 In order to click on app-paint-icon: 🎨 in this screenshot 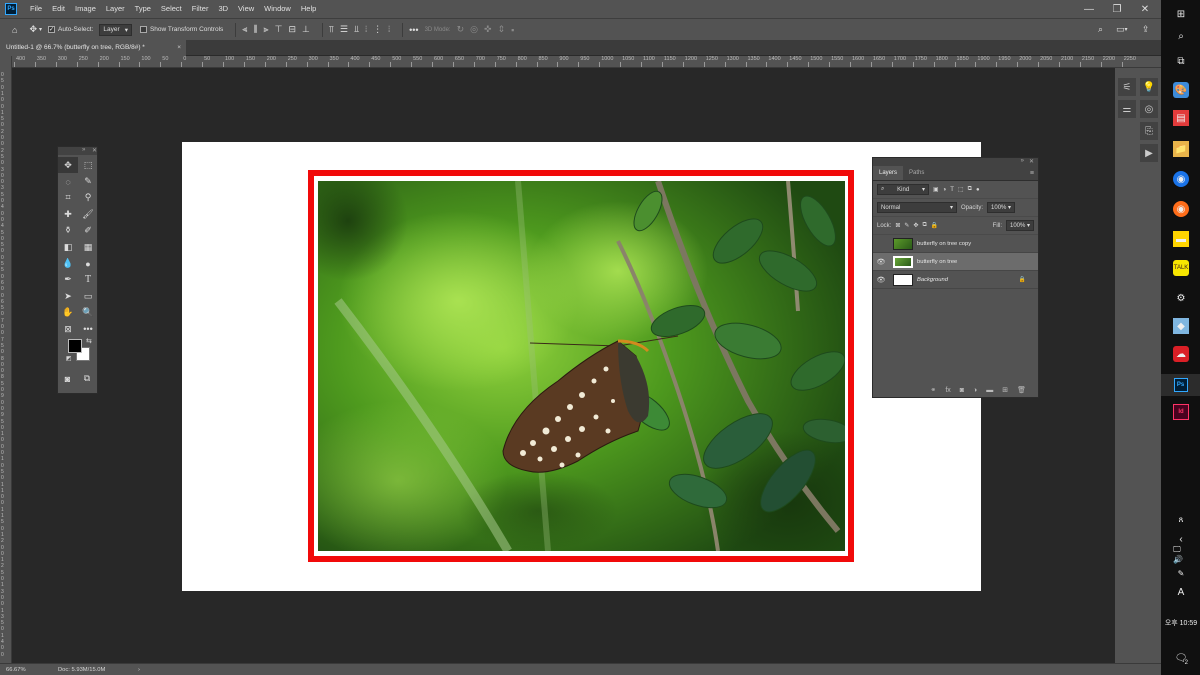, I will do `click(1181, 90)`.